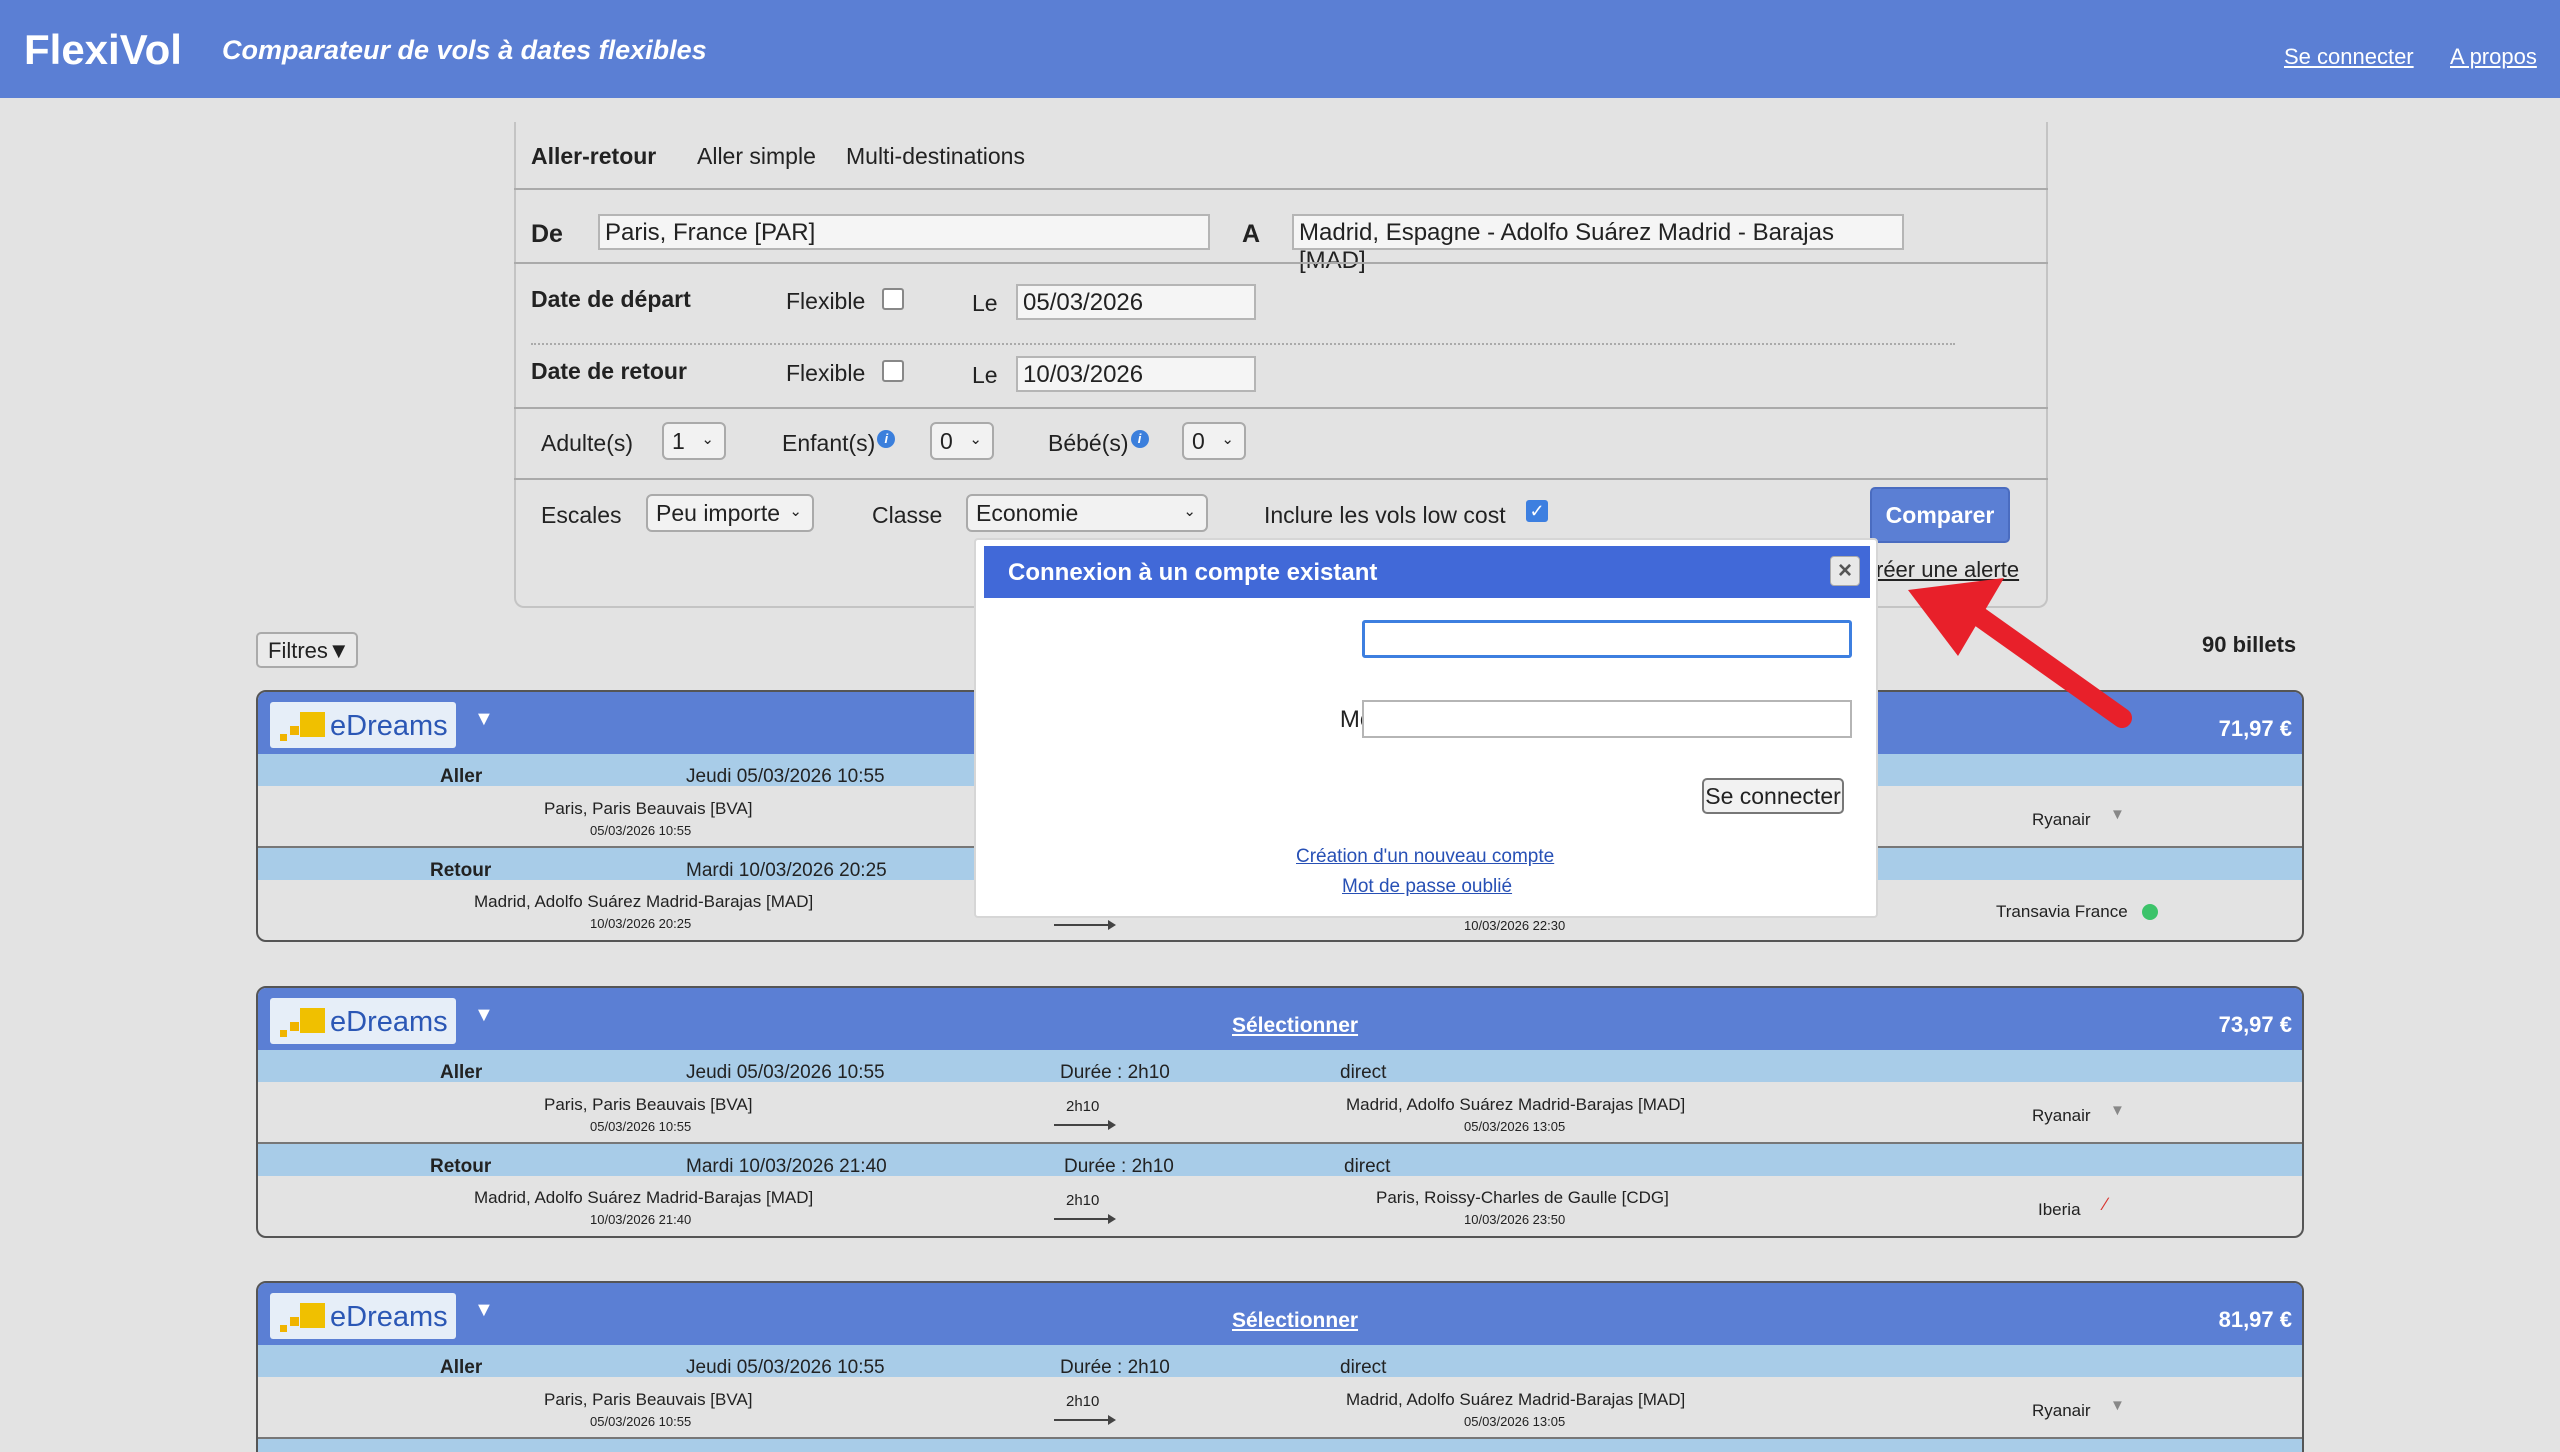 The image size is (2560, 1452). I want to click on outbound-segment, so click(1280, 1361).